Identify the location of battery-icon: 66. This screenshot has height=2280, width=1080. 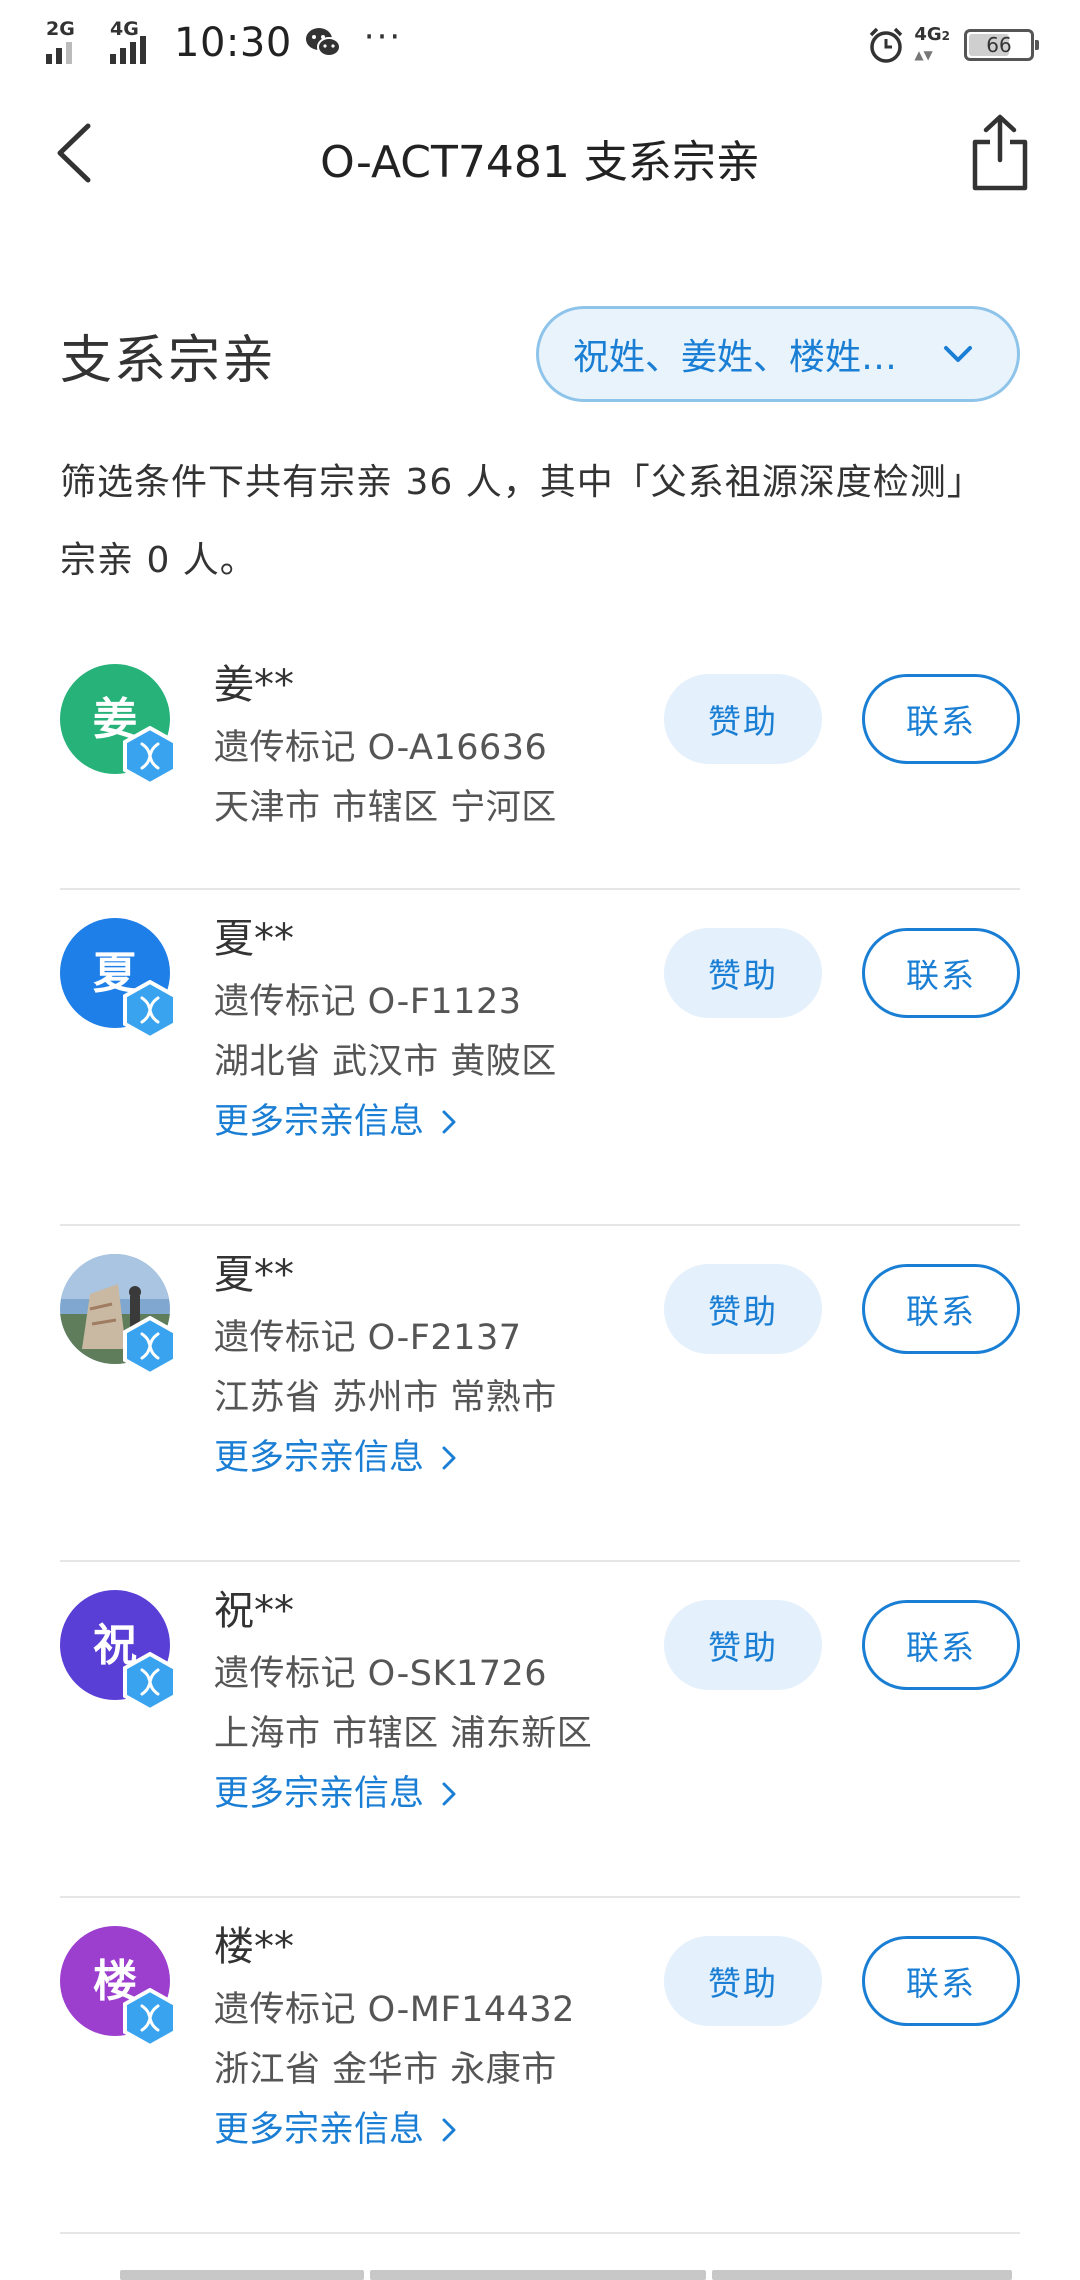
(1001, 45).